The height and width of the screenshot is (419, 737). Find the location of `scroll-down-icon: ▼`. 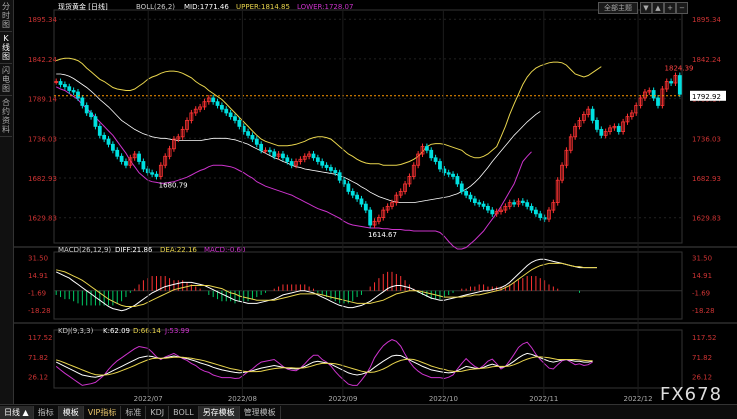

scroll-down-icon: ▼ is located at coordinates (646, 8).